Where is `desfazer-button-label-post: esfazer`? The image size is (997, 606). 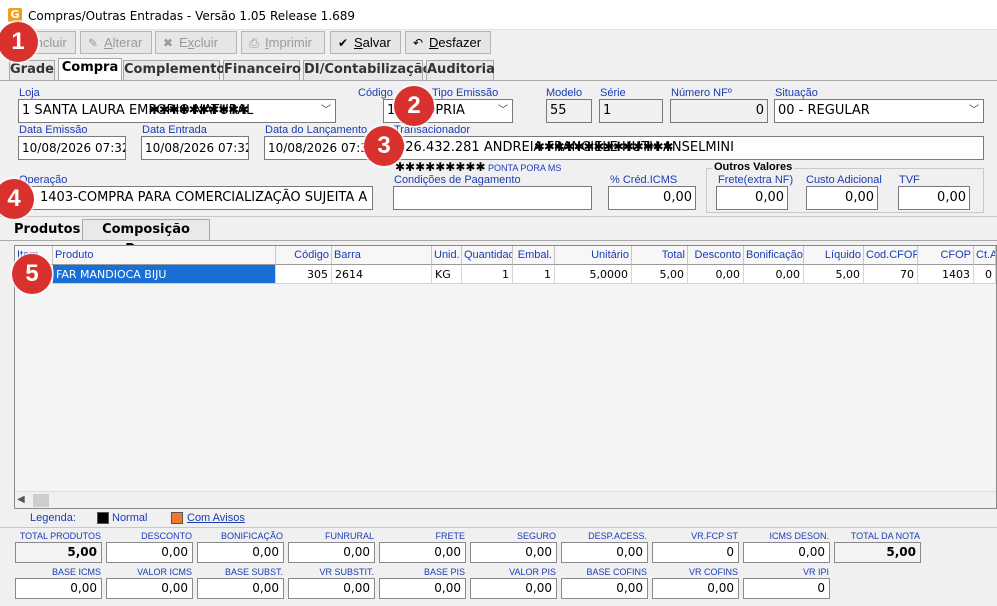
desfazer-button-label-post: esfazer is located at coordinates (460, 42).